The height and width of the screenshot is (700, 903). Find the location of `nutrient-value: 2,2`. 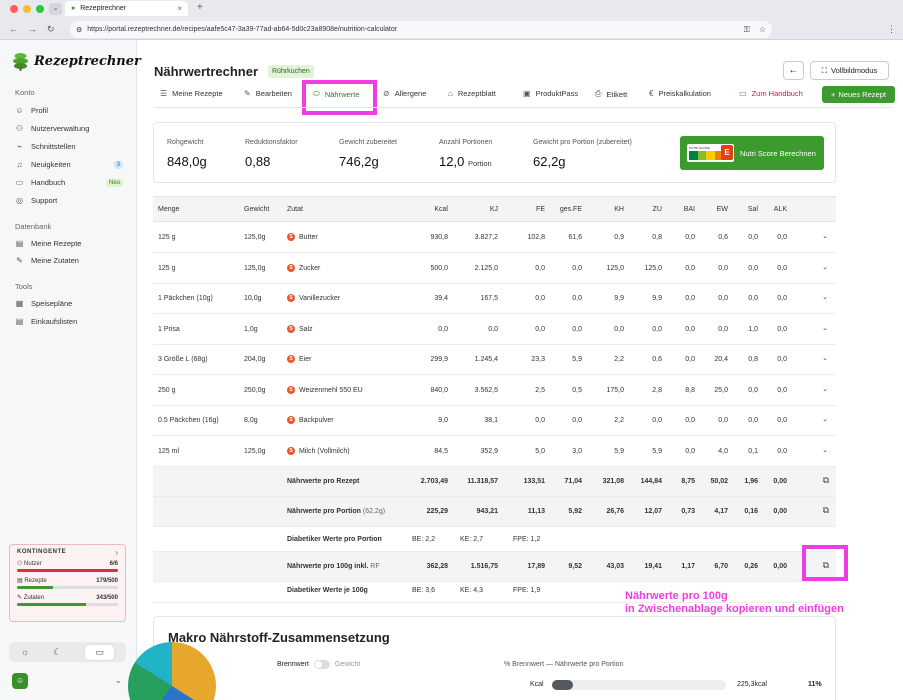

nutrient-value: 2,2 is located at coordinates (619, 359).